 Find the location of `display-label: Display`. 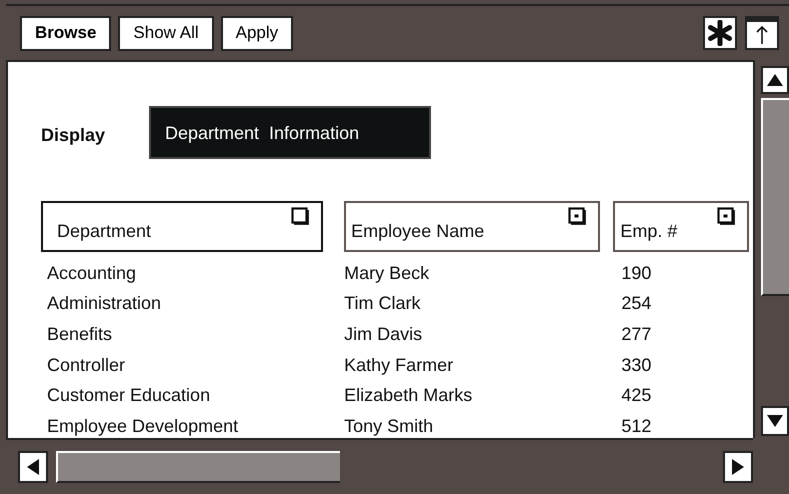

display-label: Display is located at coordinates (73, 135).